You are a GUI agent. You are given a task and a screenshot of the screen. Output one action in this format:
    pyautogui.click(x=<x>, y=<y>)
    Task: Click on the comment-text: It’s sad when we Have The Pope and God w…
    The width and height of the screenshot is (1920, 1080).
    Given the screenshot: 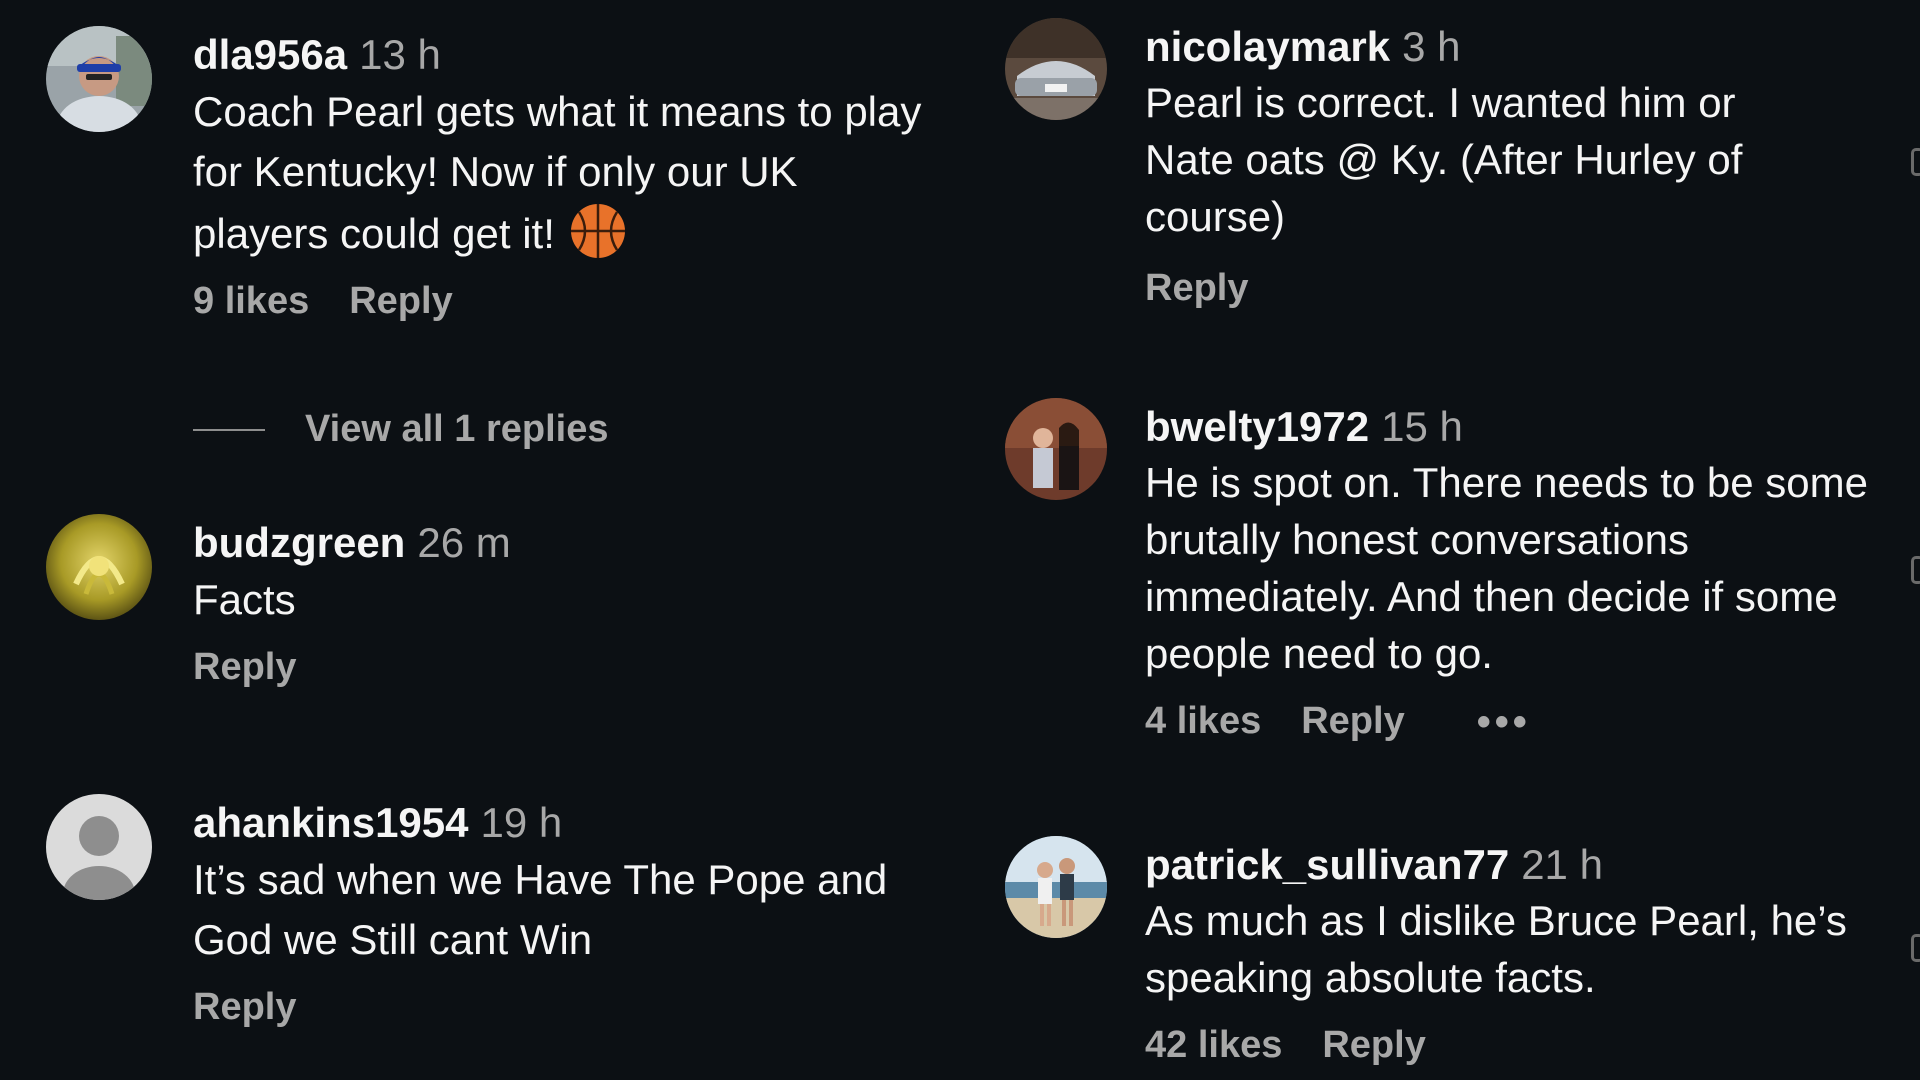 What is the action you would take?
    pyautogui.click(x=540, y=909)
    